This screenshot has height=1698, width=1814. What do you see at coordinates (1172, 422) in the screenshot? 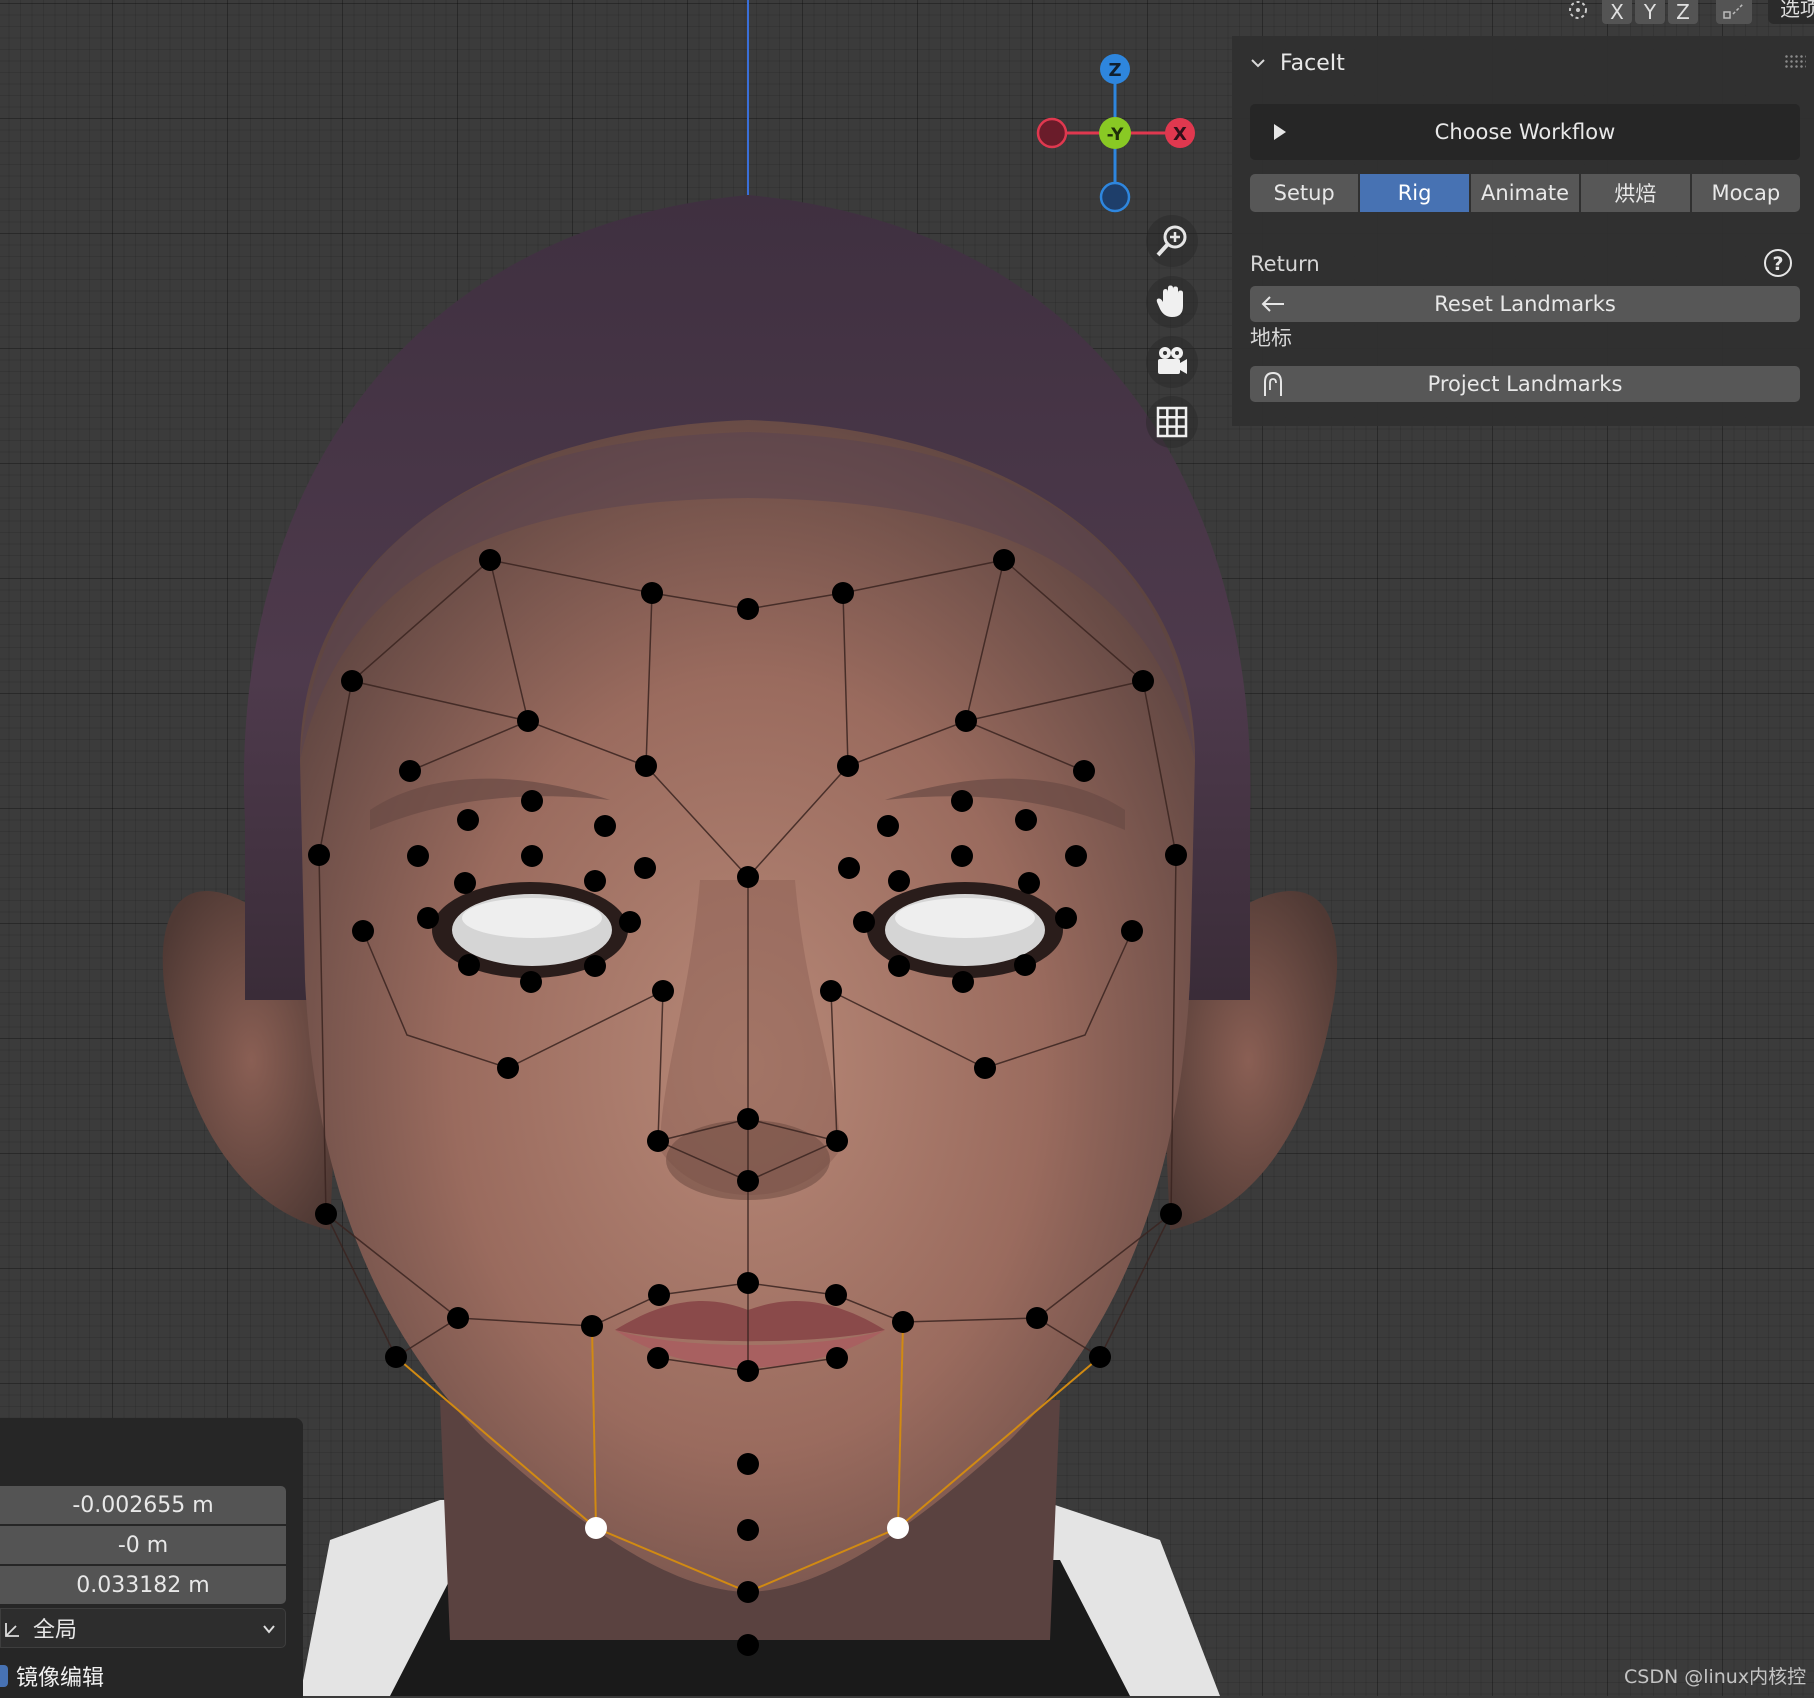
I see `grid-ortho-icon` at bounding box center [1172, 422].